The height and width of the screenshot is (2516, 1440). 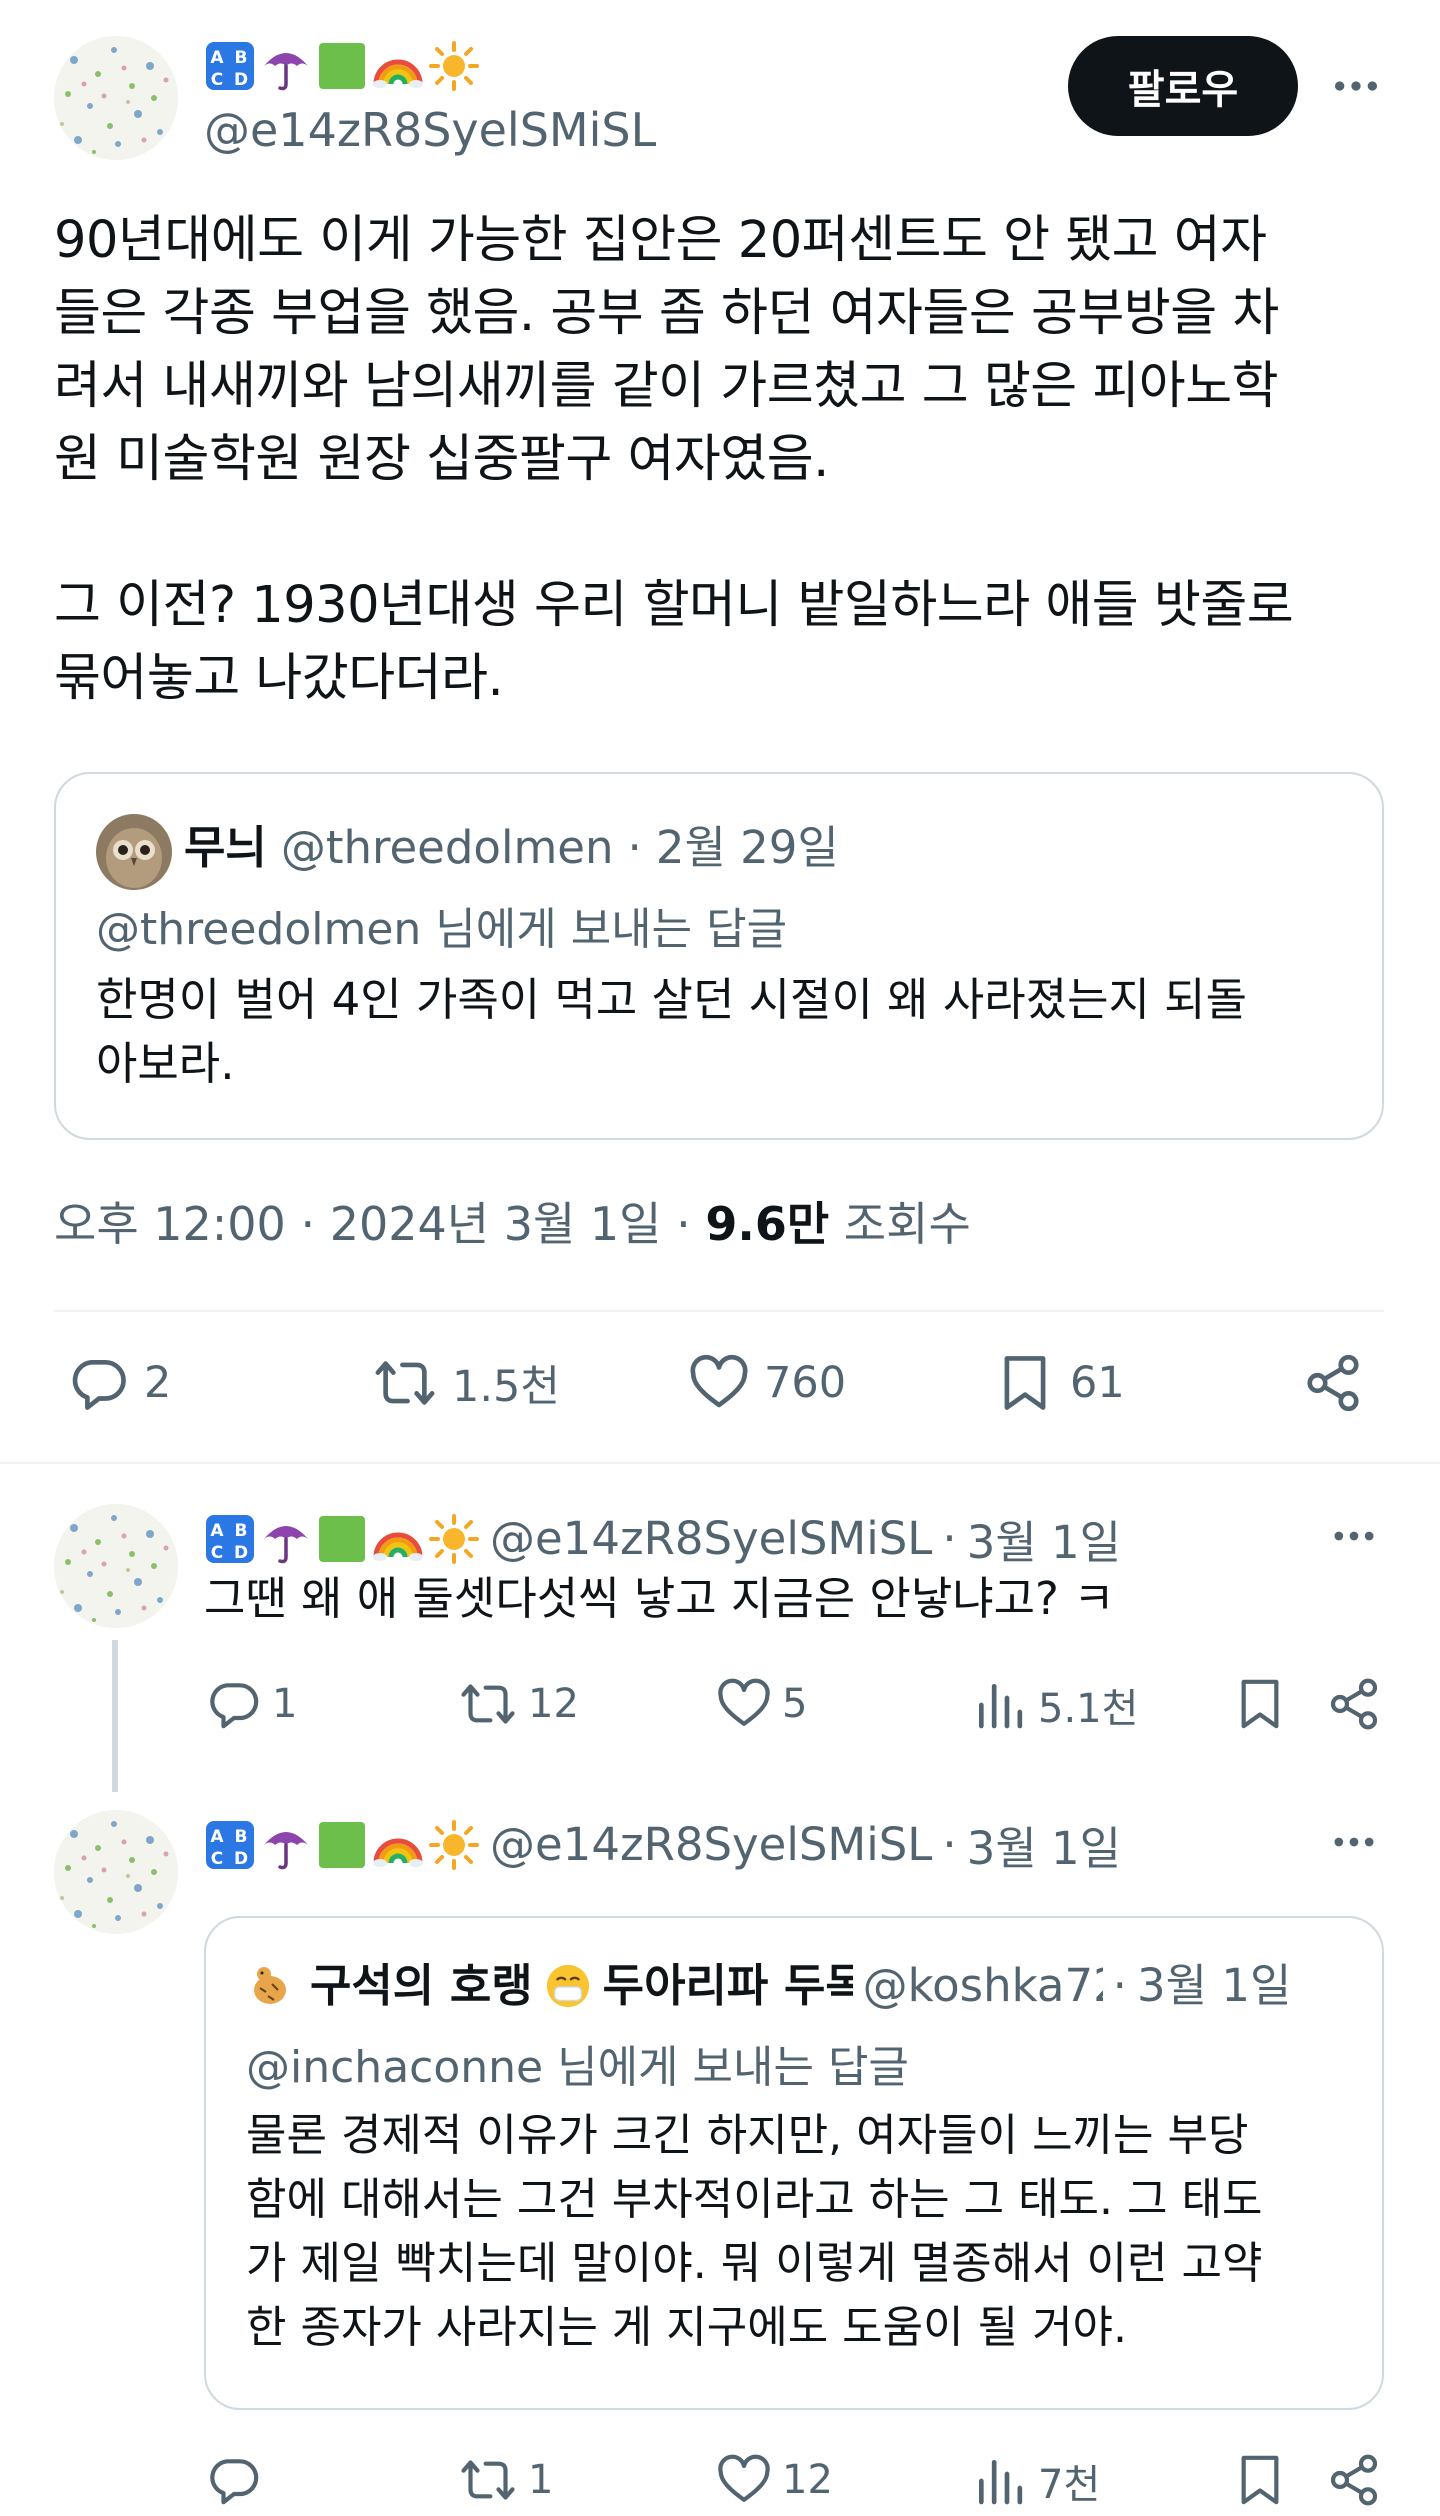 I want to click on reply-like-button: 5, so click(x=761, y=1704).